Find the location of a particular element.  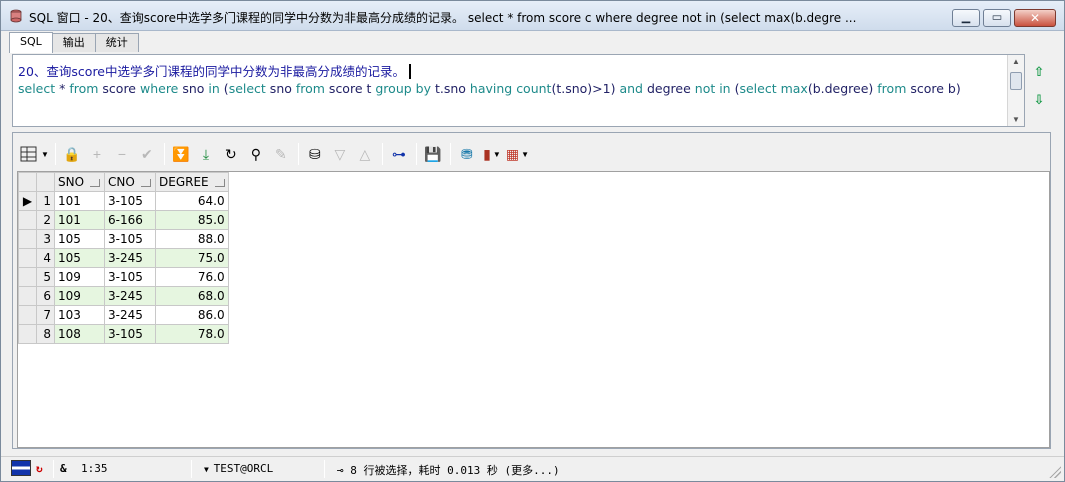

row-indicator is located at coordinates (27, 296).